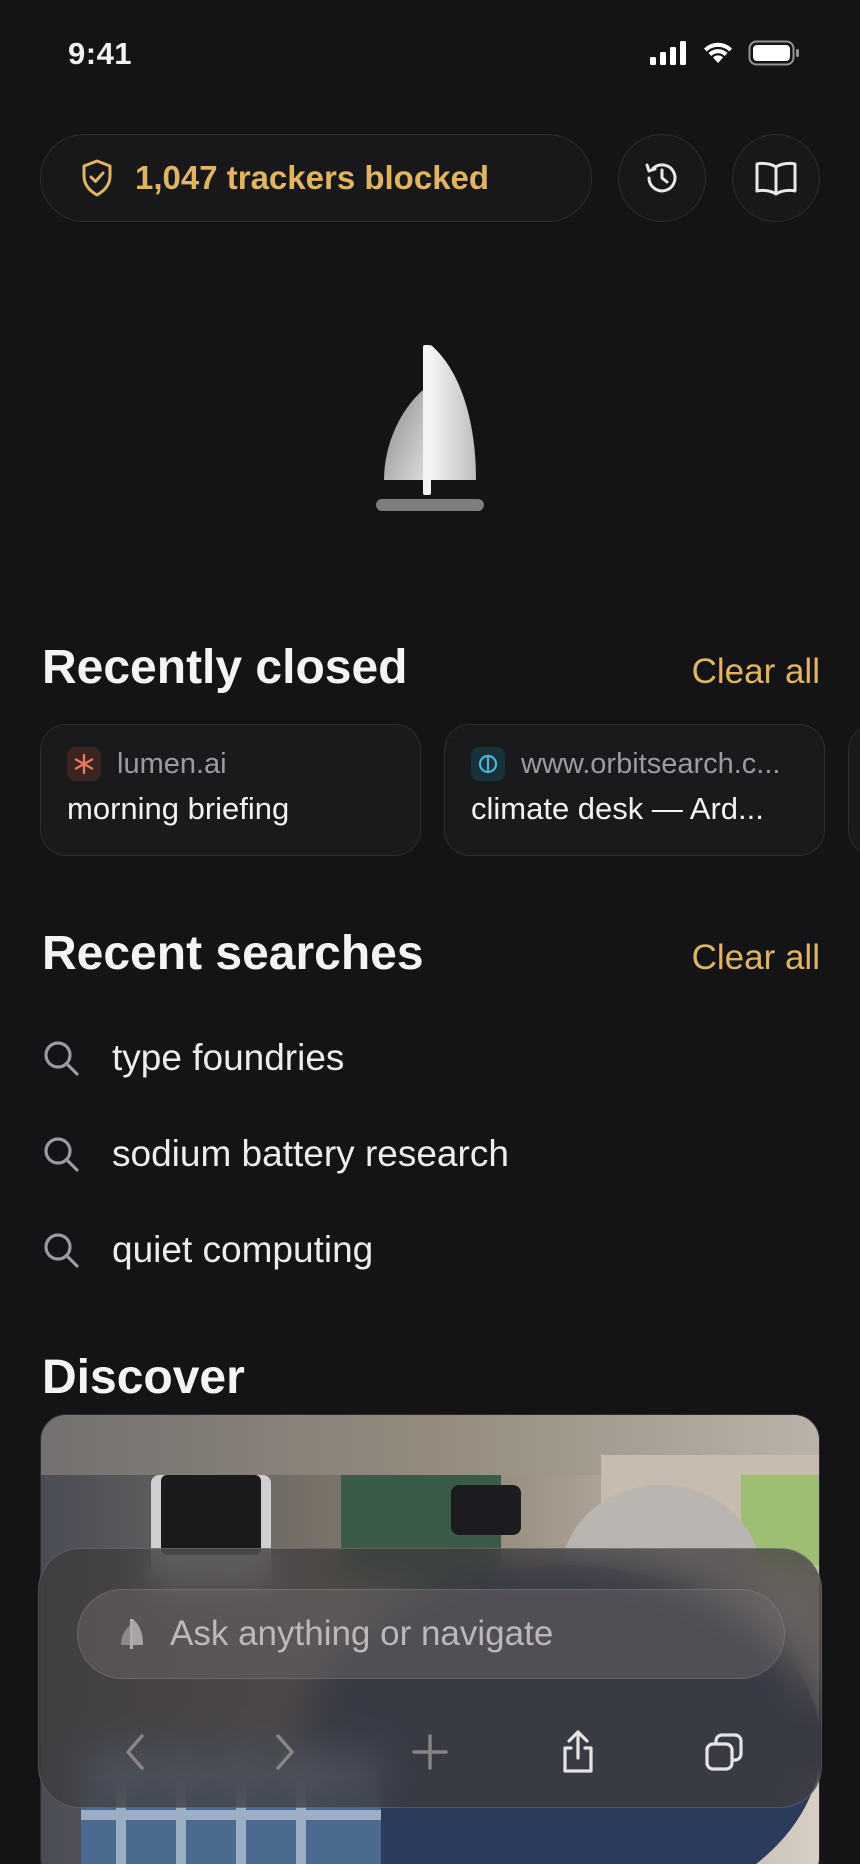 Image resolution: width=860 pixels, height=1864 pixels. What do you see at coordinates (422, 1058) in the screenshot?
I see `recent-search-item: type foundries` at bounding box center [422, 1058].